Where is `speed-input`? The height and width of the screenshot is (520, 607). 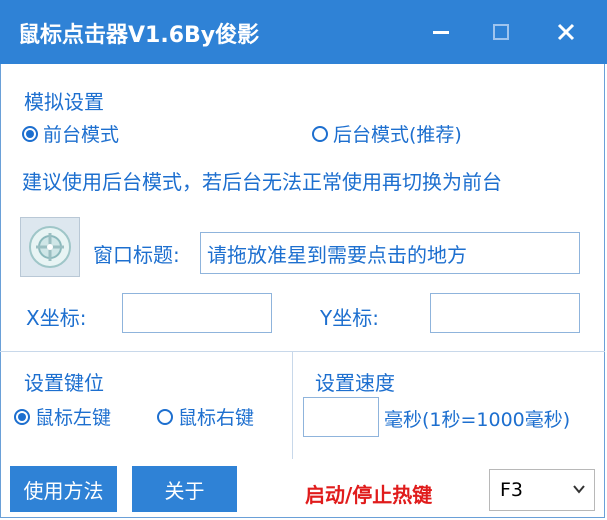
speed-input is located at coordinates (341, 417).